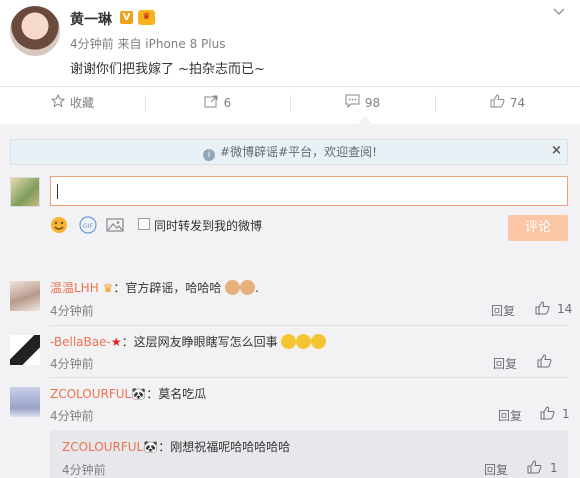 The height and width of the screenshot is (478, 580). What do you see at coordinates (224, 447) in the screenshot?
I see `sub-reply-text: ：刚想祝福呢哈哈哈哈哈` at bounding box center [224, 447].